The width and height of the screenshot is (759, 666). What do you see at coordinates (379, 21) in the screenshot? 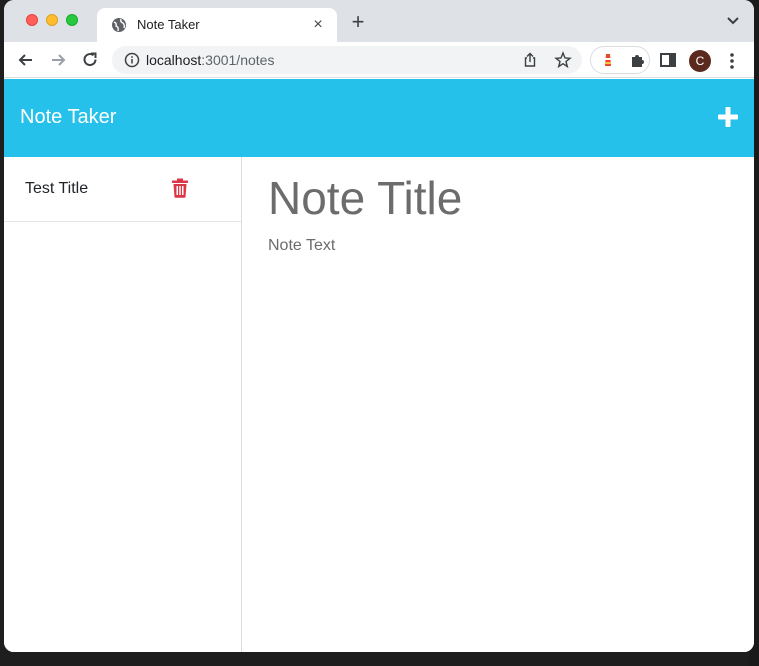
I see `tab-strip: Note Taker × +` at bounding box center [379, 21].